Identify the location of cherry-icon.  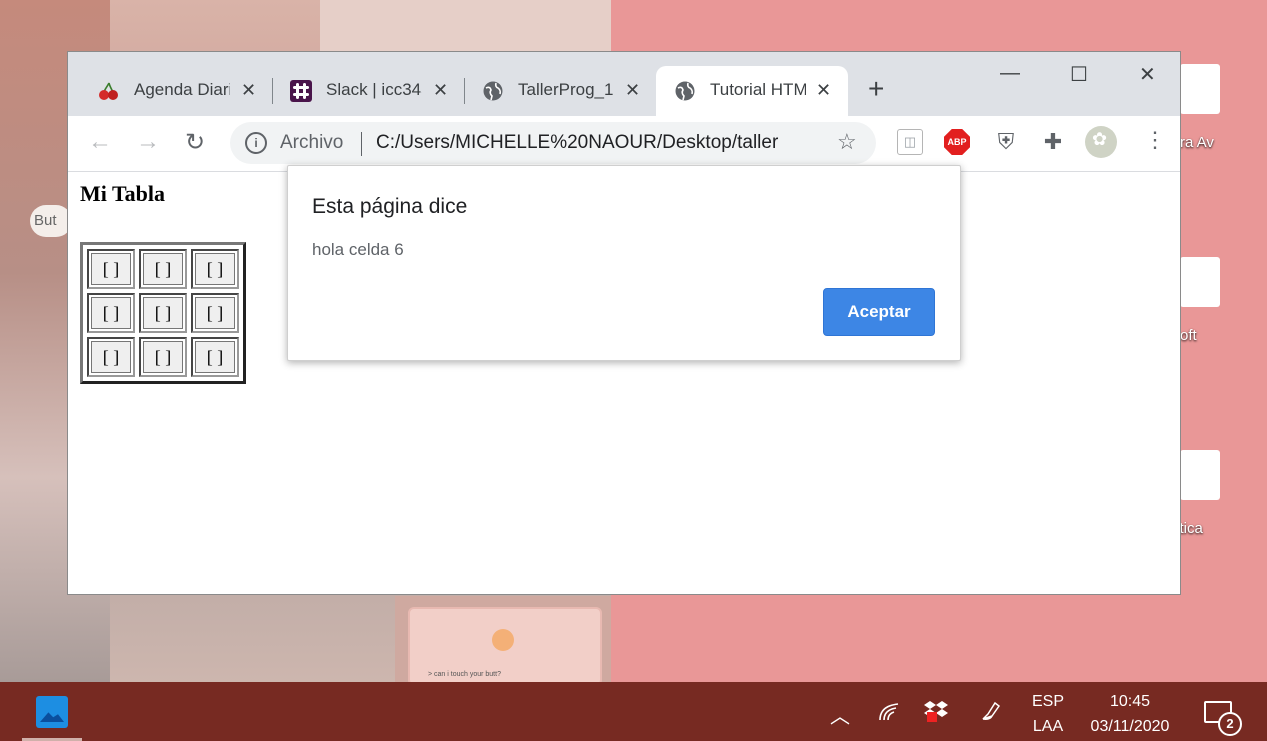
(108, 91).